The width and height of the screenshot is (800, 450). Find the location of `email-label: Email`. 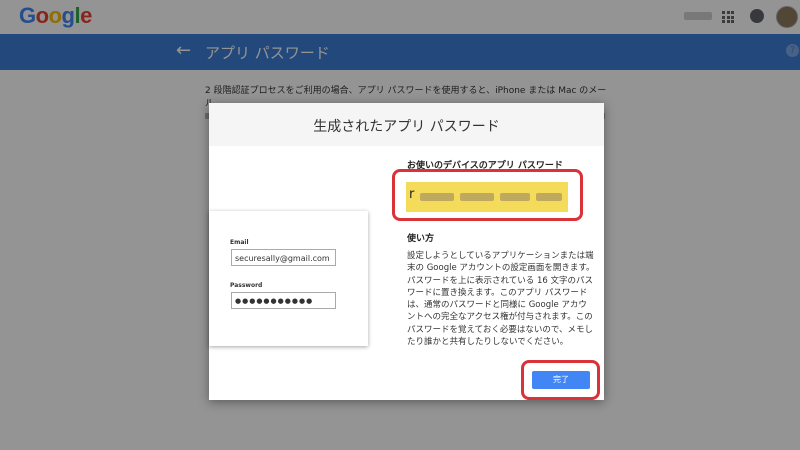

email-label: Email is located at coordinates (239, 242).